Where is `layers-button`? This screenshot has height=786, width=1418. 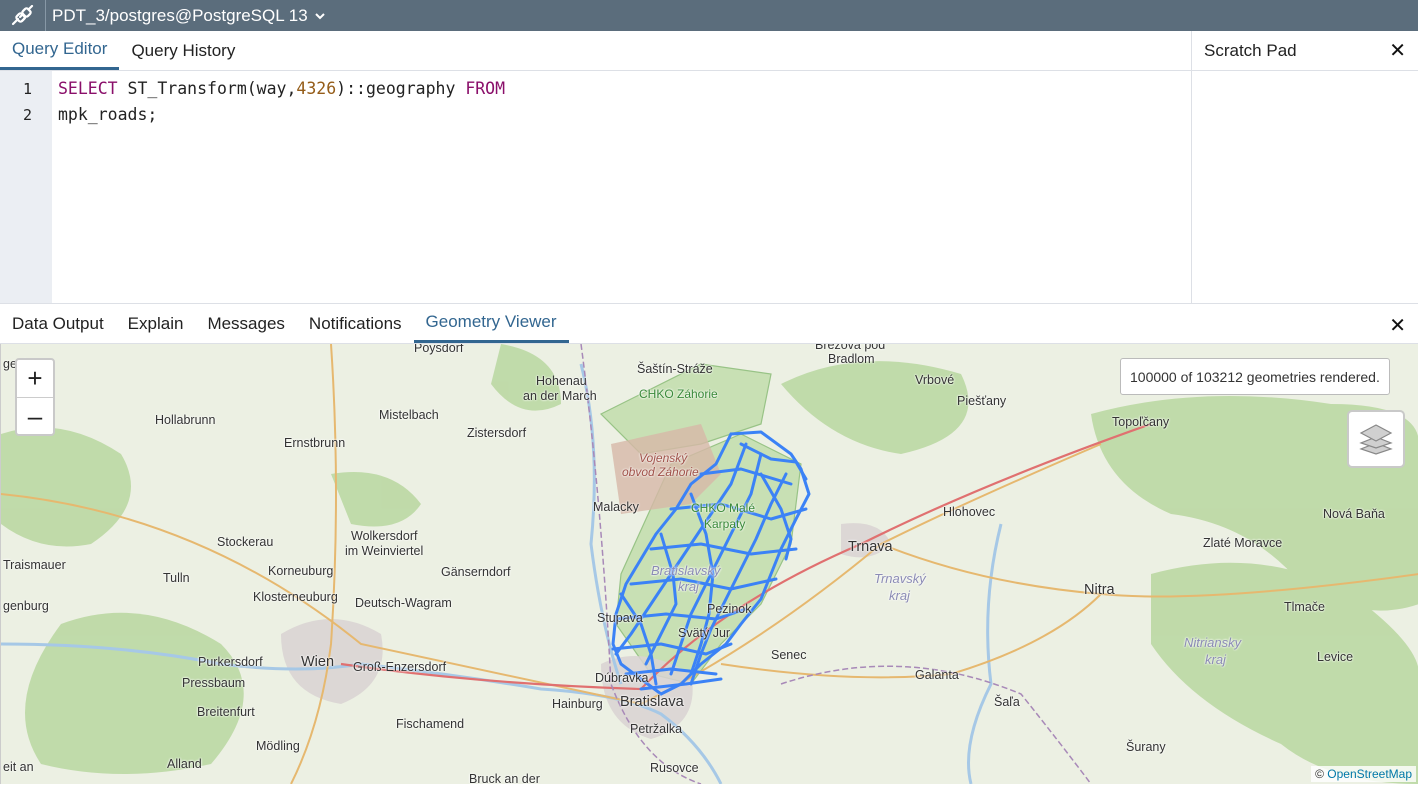 layers-button is located at coordinates (1376, 439).